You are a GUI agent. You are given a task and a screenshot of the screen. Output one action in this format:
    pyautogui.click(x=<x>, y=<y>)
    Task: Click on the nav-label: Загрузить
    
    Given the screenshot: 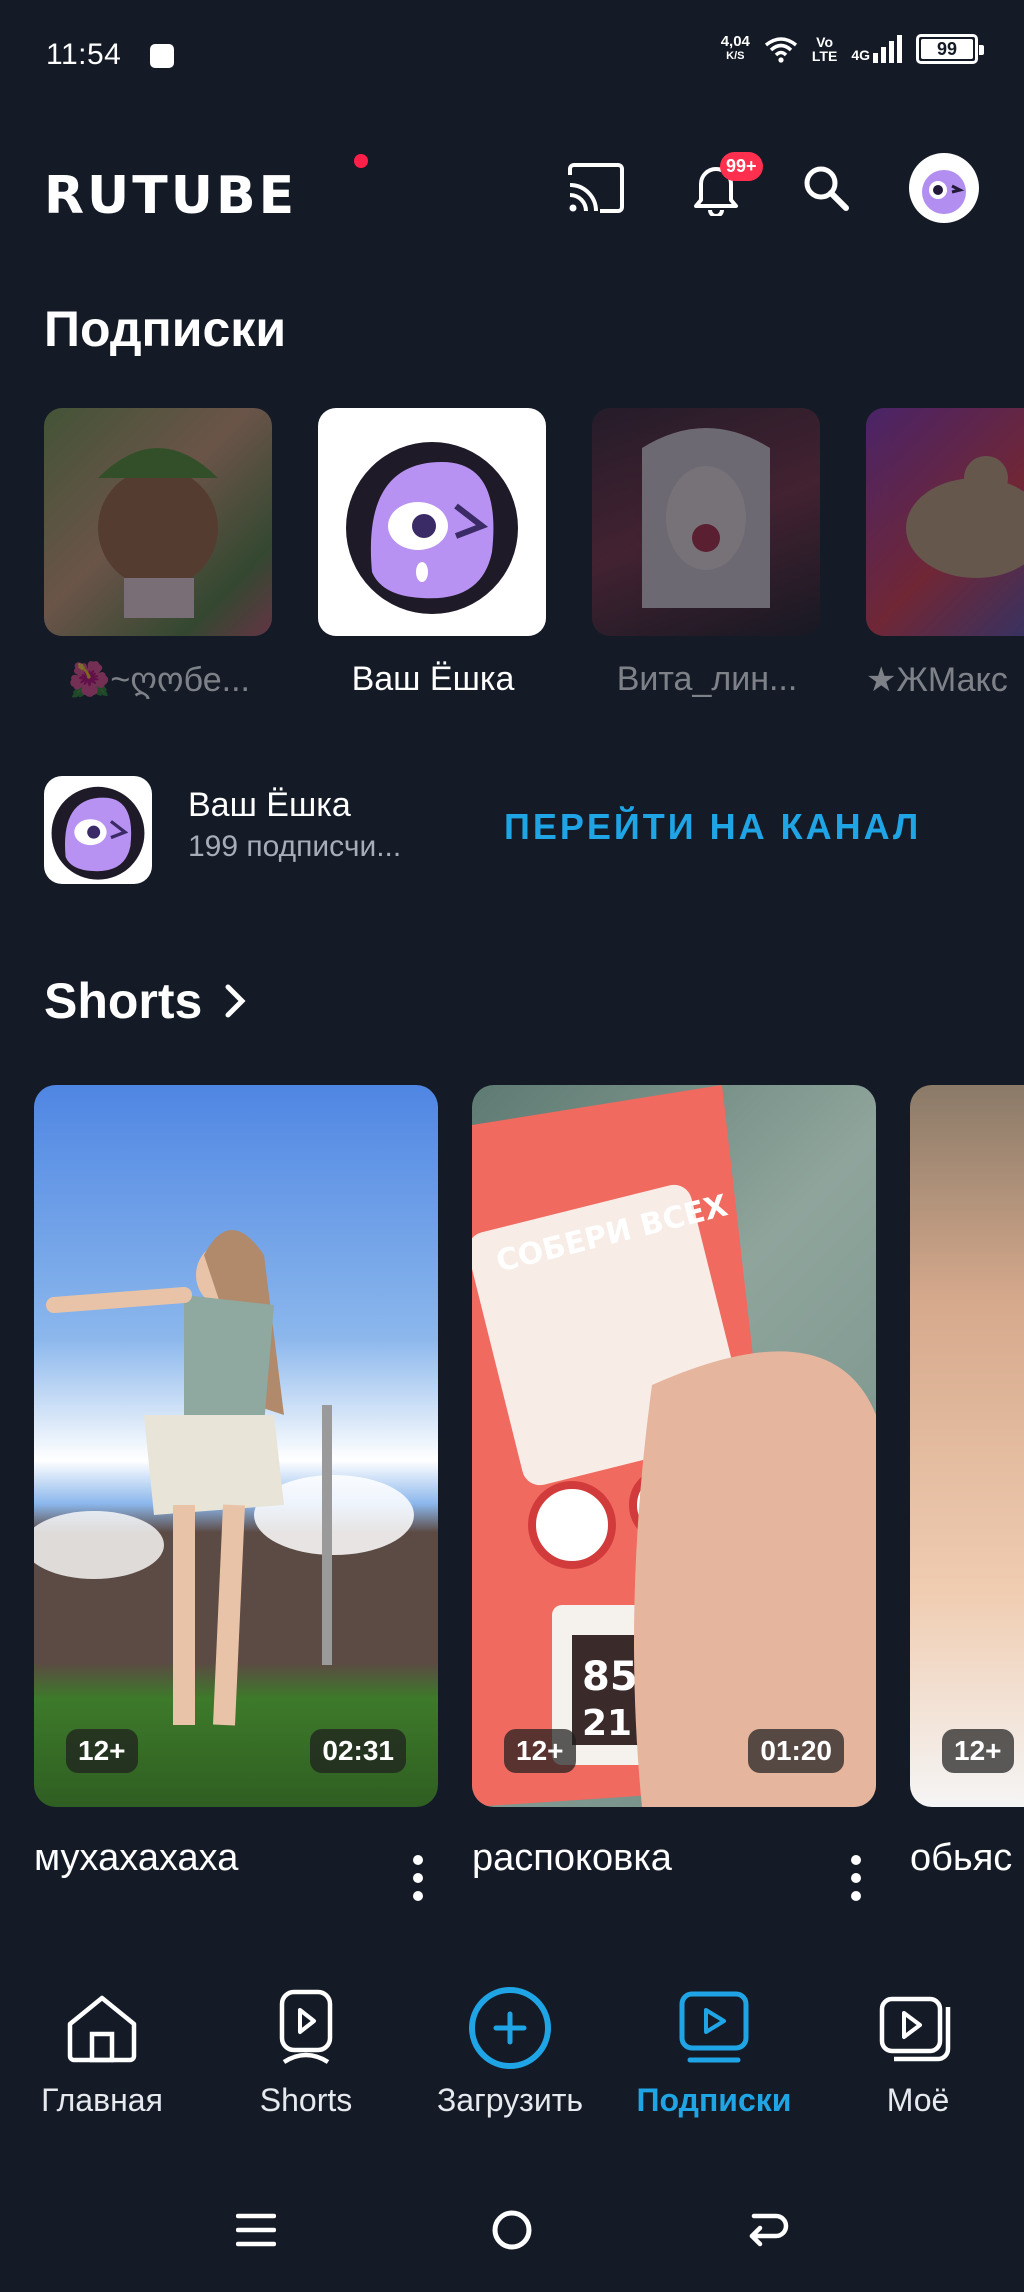 What is the action you would take?
    pyautogui.click(x=510, y=2100)
    